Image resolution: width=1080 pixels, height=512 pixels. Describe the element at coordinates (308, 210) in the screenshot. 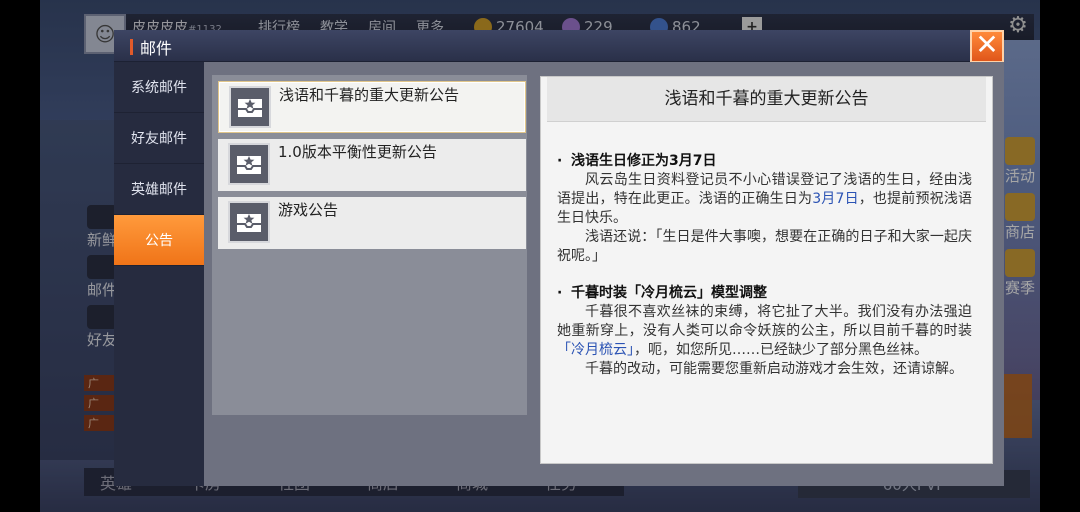

I see `mail-title: 游戏公告` at that location.